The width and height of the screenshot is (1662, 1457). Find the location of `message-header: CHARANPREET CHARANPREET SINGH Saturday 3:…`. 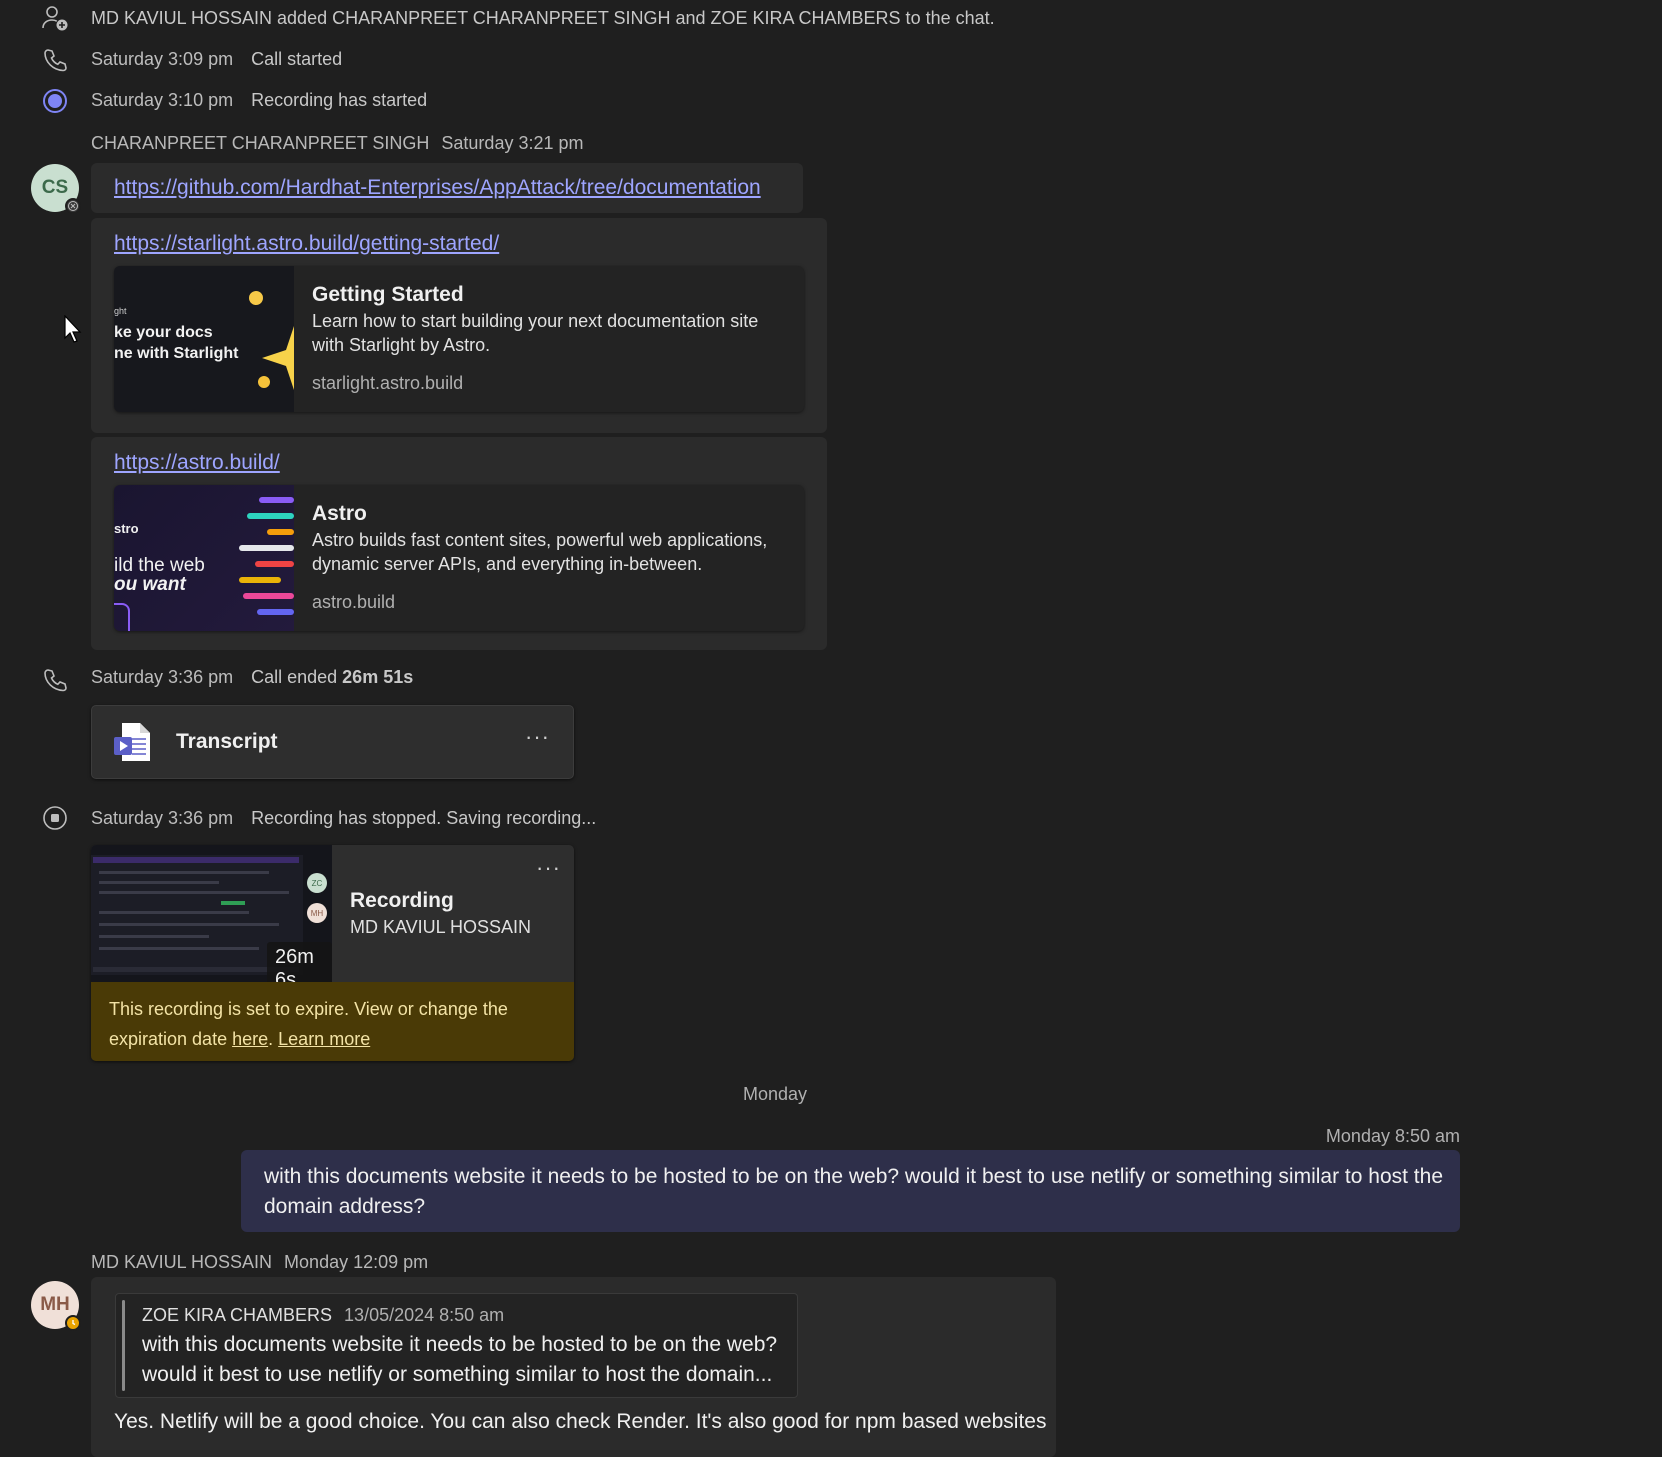

message-header: CHARANPREET CHARANPREET SINGH Saturday 3:… is located at coordinates (337, 143).